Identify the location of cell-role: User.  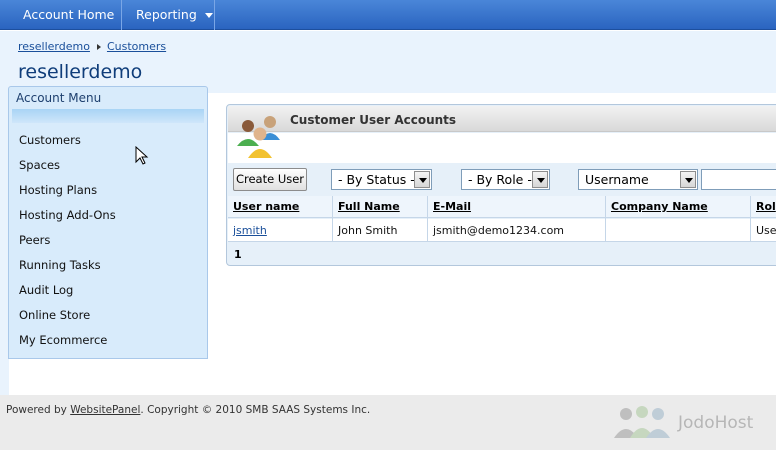
(766, 230).